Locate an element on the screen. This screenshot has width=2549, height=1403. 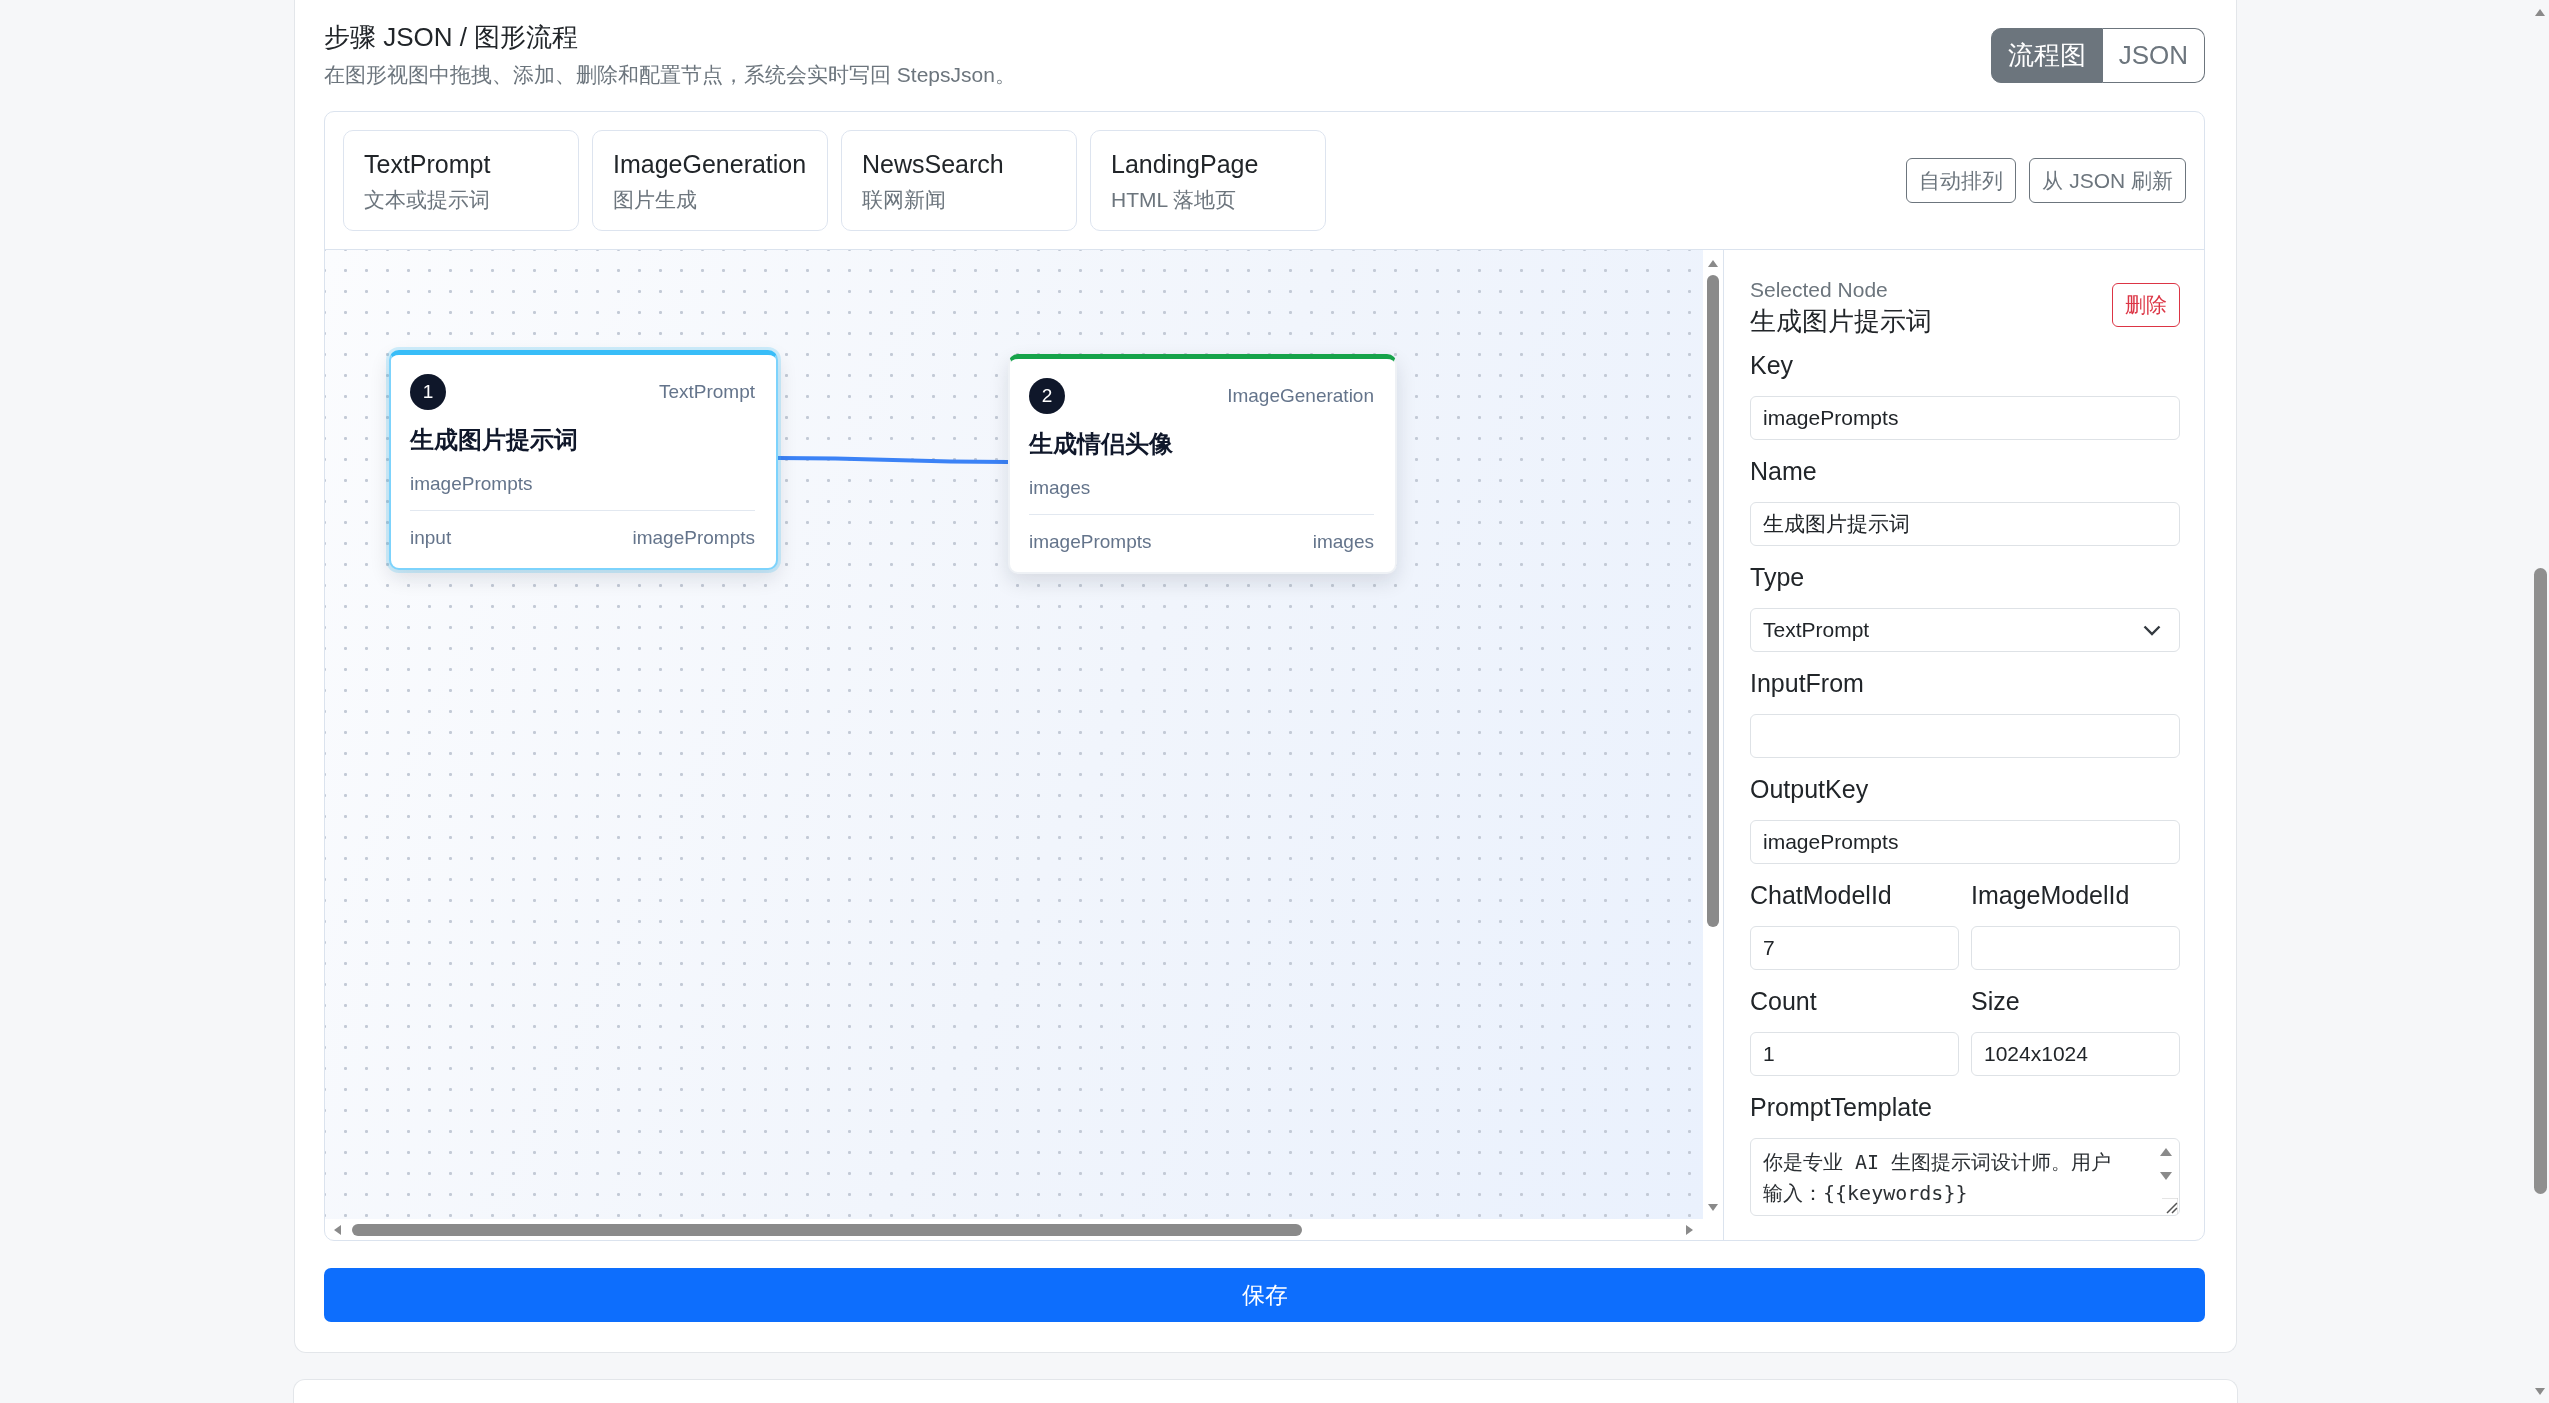
node-output-port: images is located at coordinates (1343, 542).